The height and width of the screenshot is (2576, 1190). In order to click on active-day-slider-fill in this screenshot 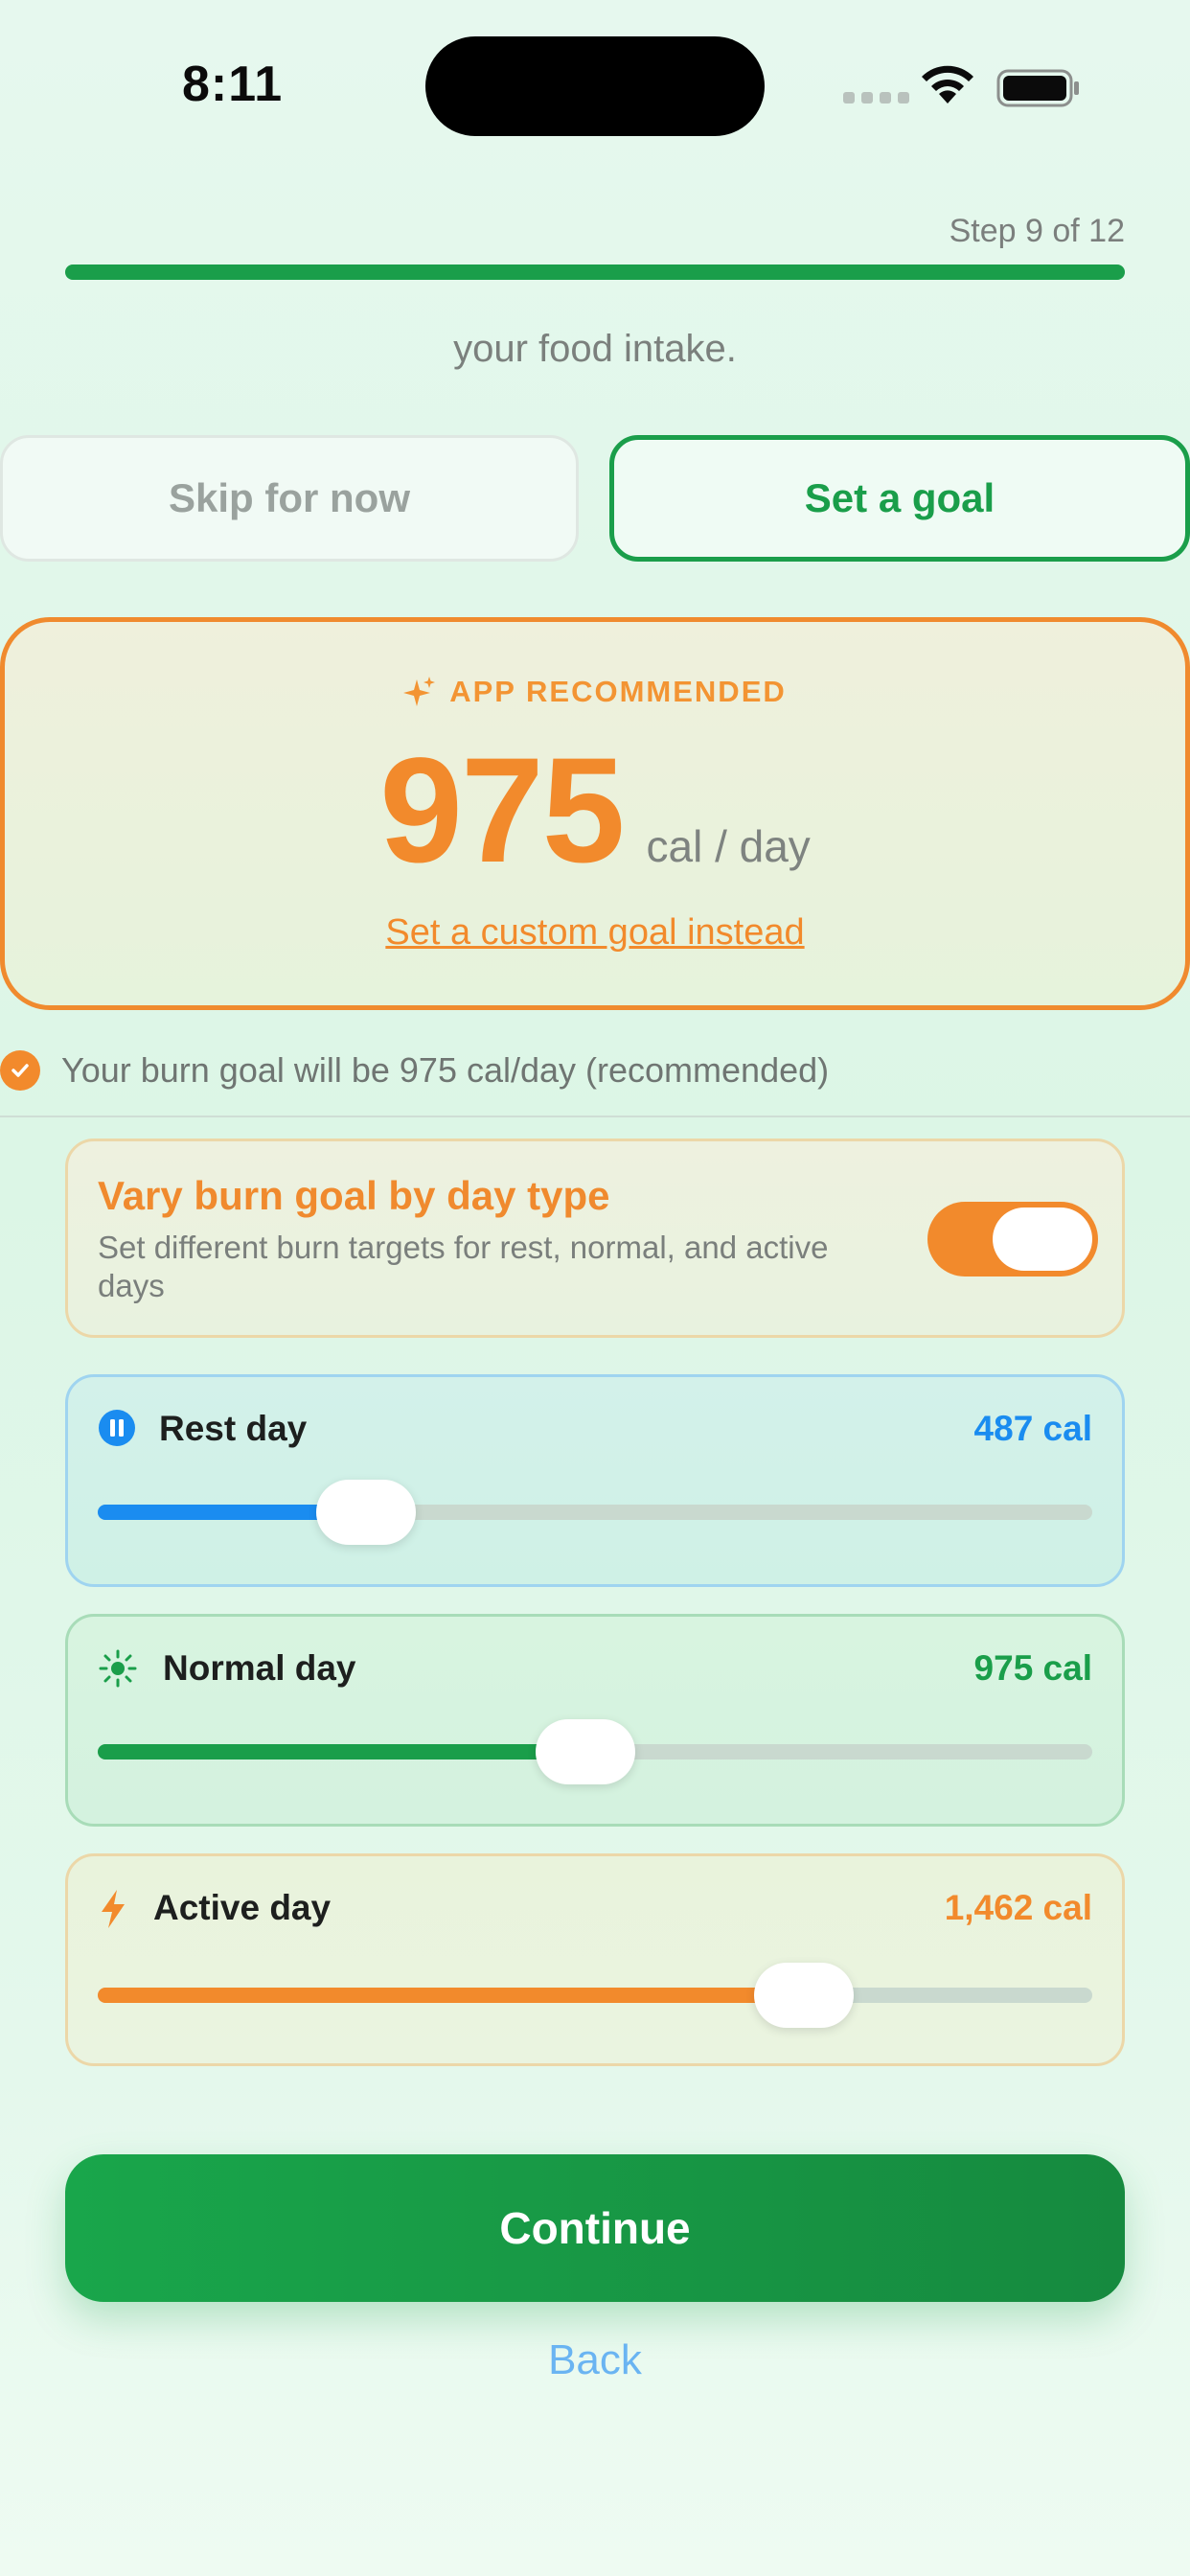, I will do `click(451, 1996)`.